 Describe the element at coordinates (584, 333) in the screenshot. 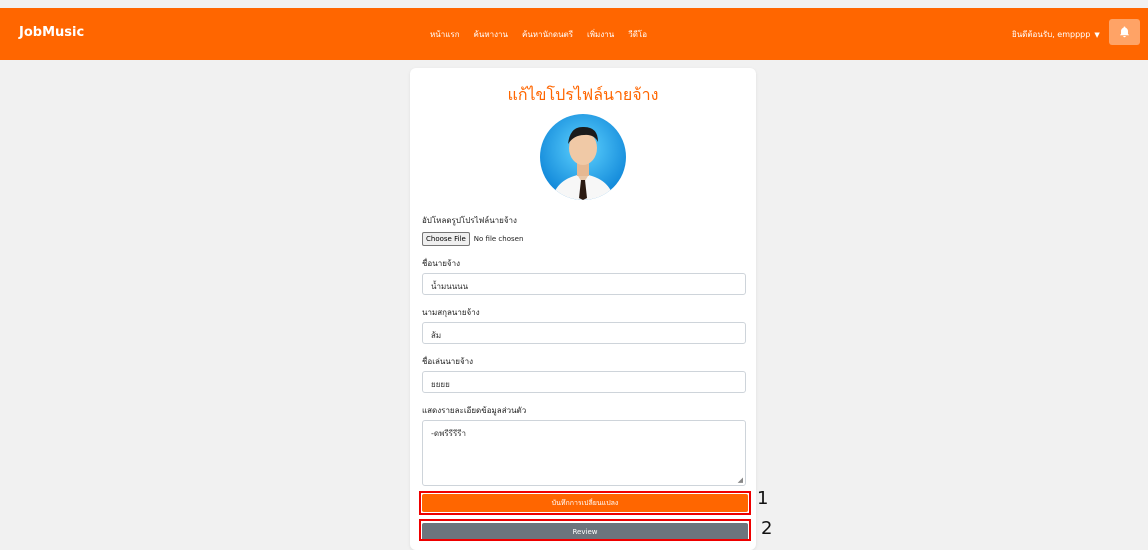

I see `last-name-field: ส้ม` at that location.